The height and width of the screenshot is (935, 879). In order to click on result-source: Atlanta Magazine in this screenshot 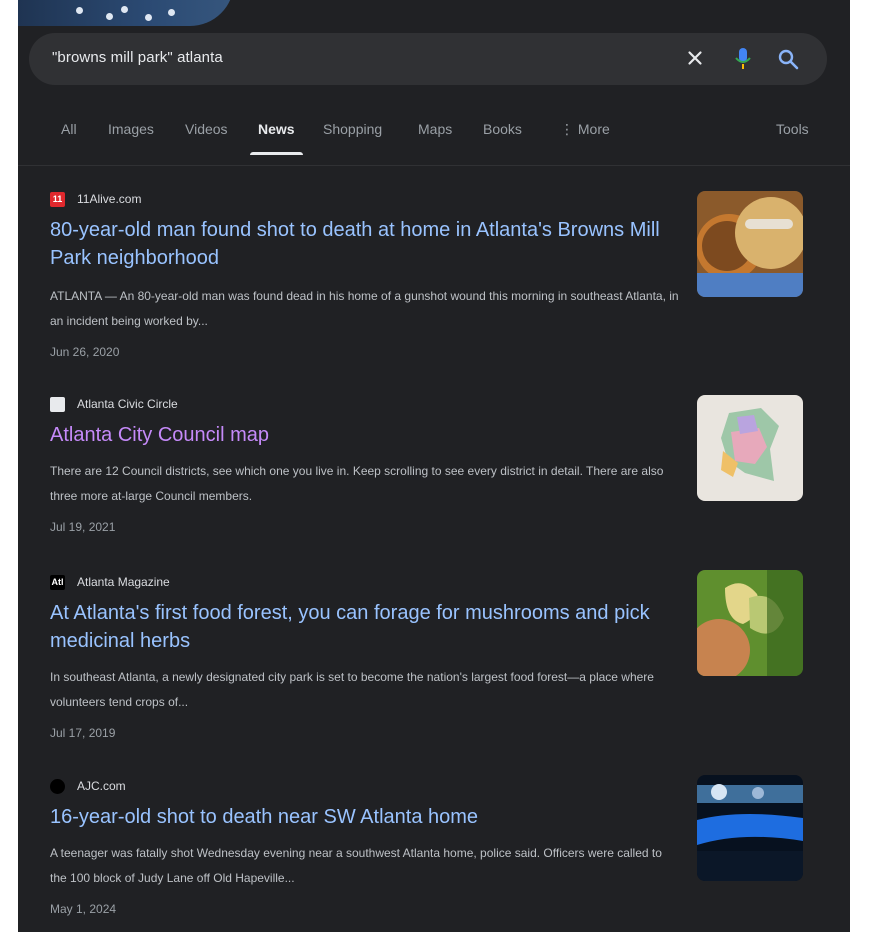, I will do `click(123, 582)`.